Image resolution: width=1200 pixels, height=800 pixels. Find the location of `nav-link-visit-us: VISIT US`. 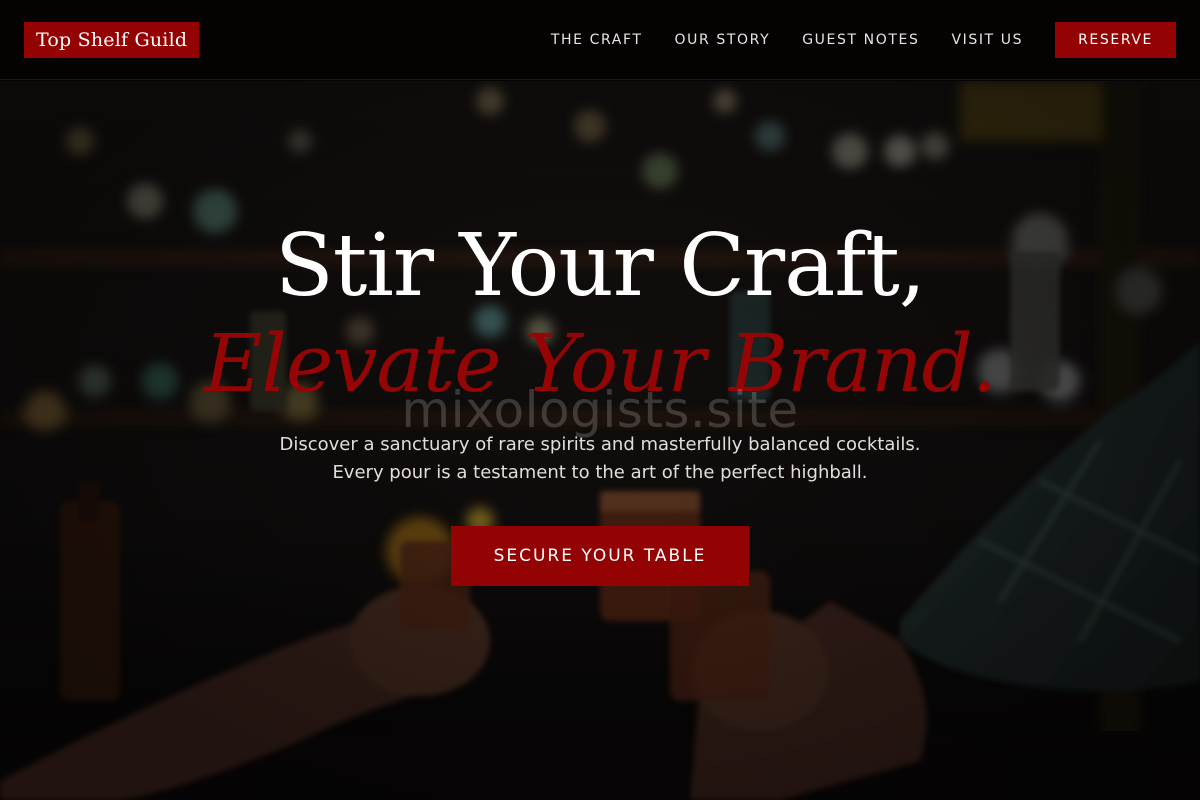

nav-link-visit-us: VISIT US is located at coordinates (987, 40).